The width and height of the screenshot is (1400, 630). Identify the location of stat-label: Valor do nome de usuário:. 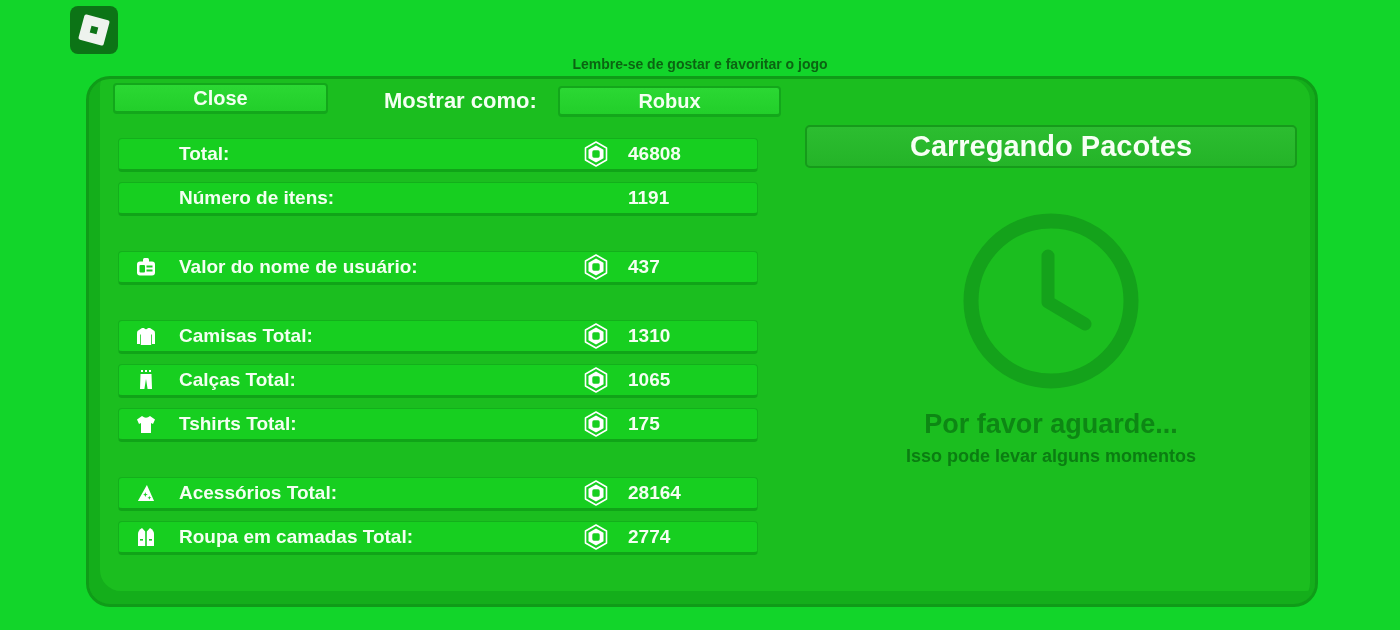
(299, 267).